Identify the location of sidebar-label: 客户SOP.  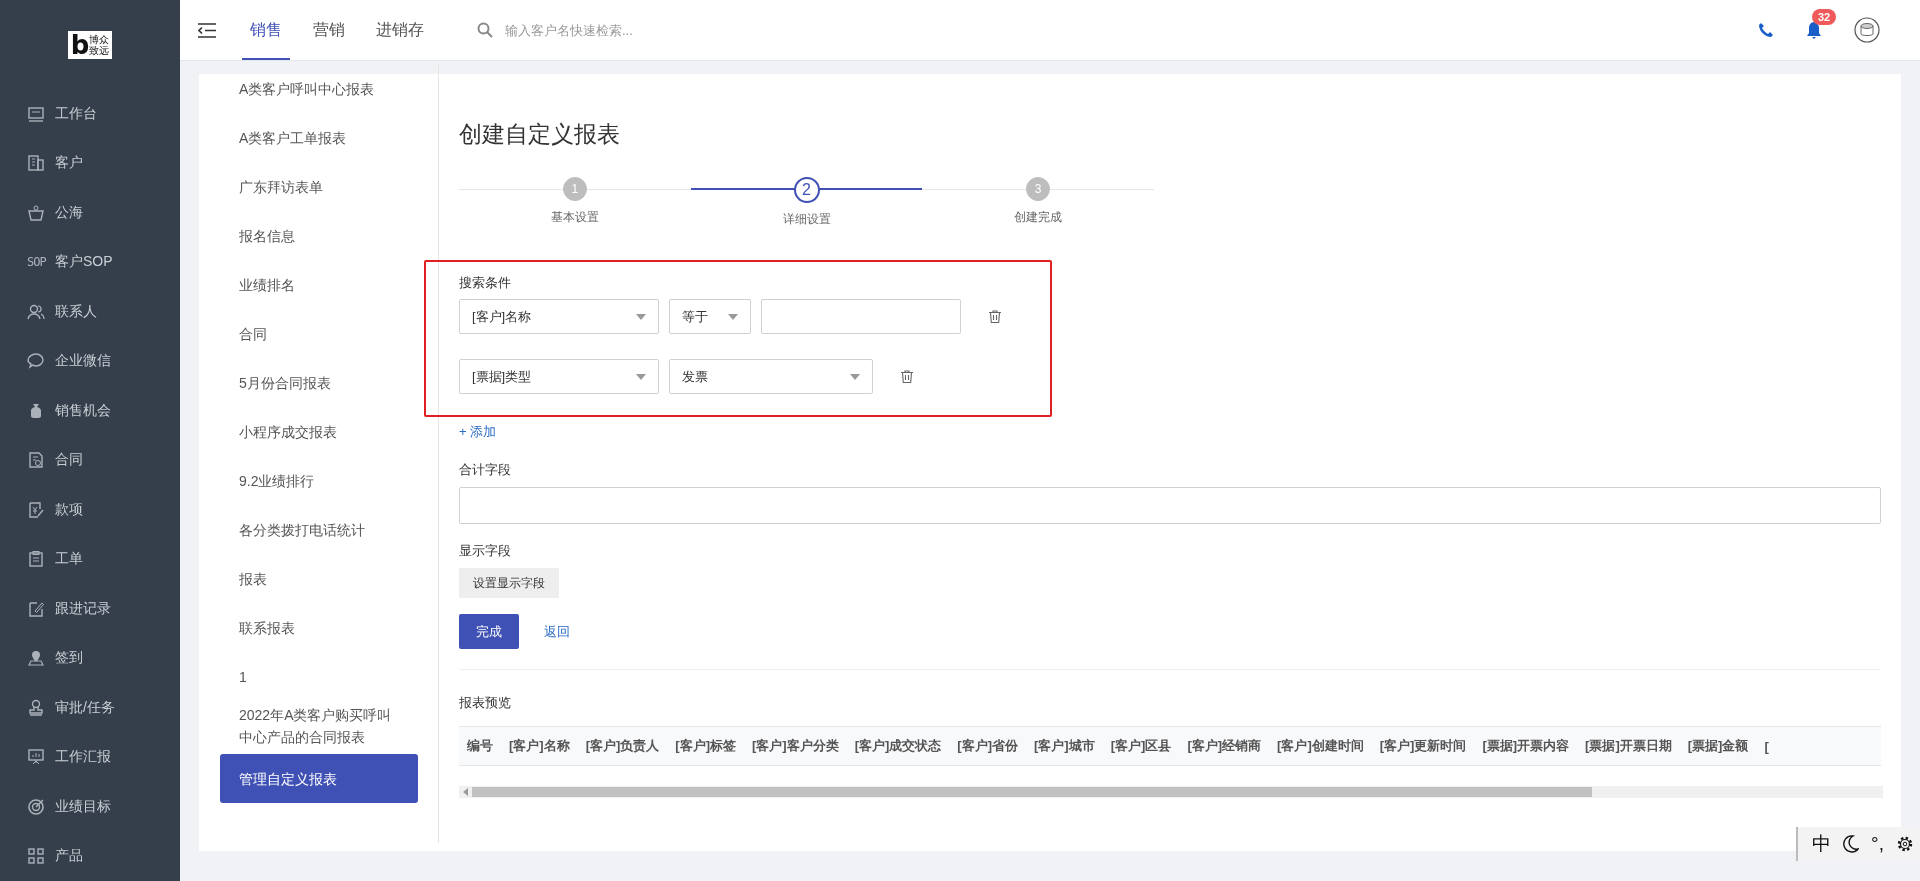
(84, 262).